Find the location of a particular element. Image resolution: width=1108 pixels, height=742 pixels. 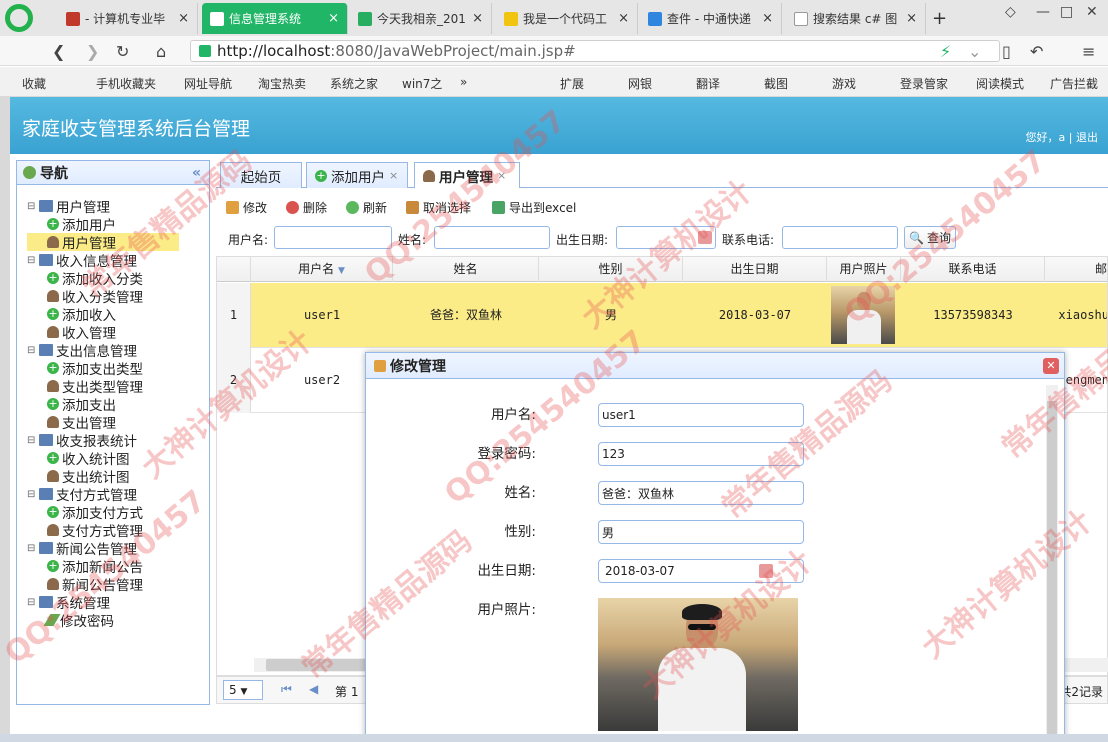

browser-tab: 今天我相亲_201 × is located at coordinates (421, 18).